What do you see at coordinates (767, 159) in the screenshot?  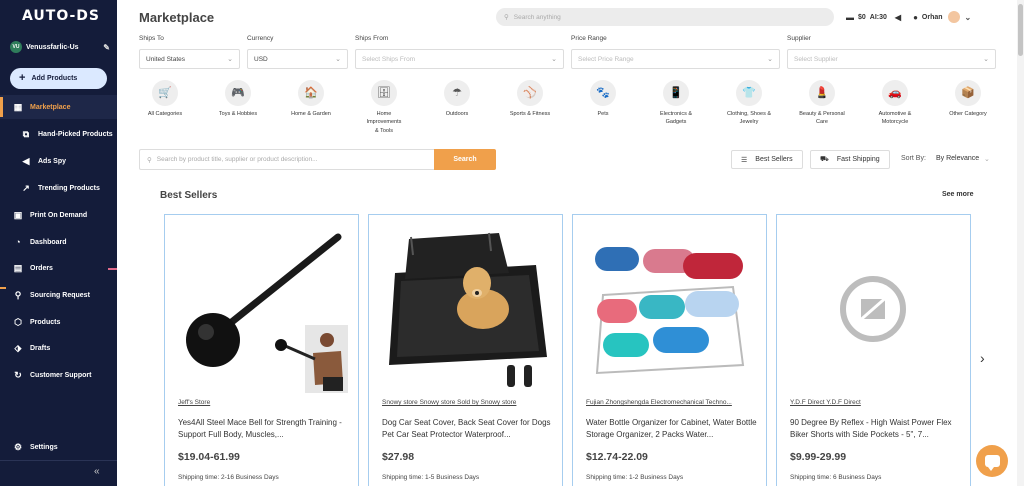 I see `best-sellers-toggle: ☰ Best Sellers` at bounding box center [767, 159].